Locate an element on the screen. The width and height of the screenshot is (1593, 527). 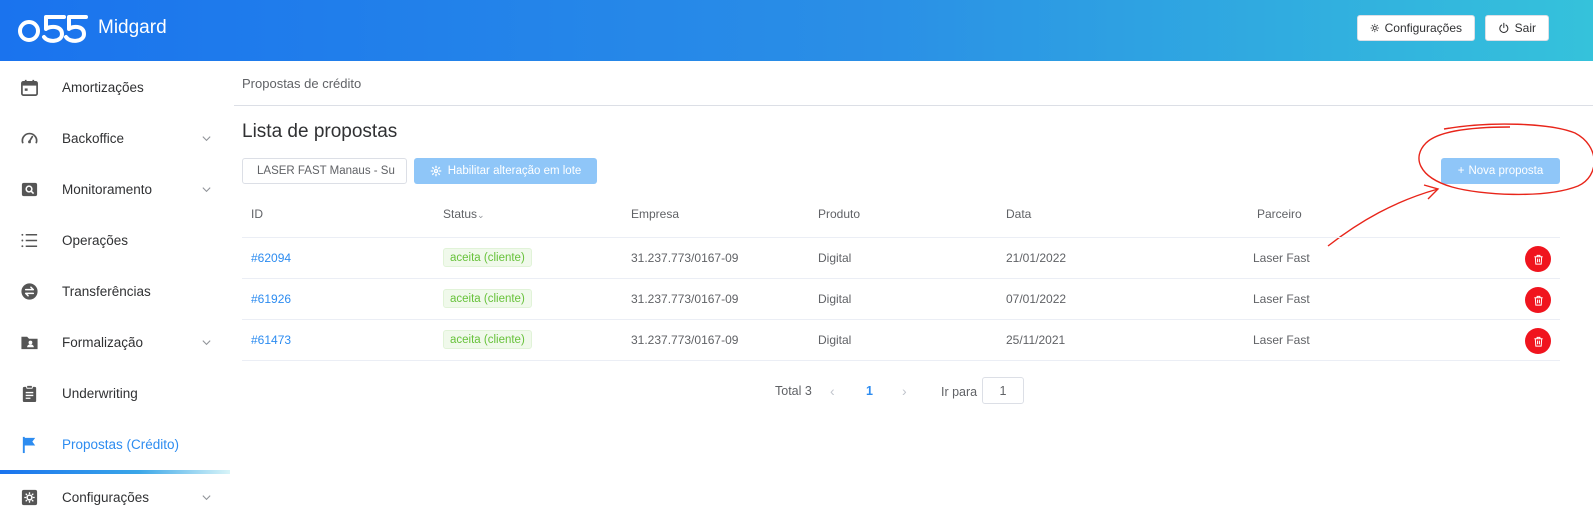
data-cell: 25/11/2021 is located at coordinates (1036, 340).